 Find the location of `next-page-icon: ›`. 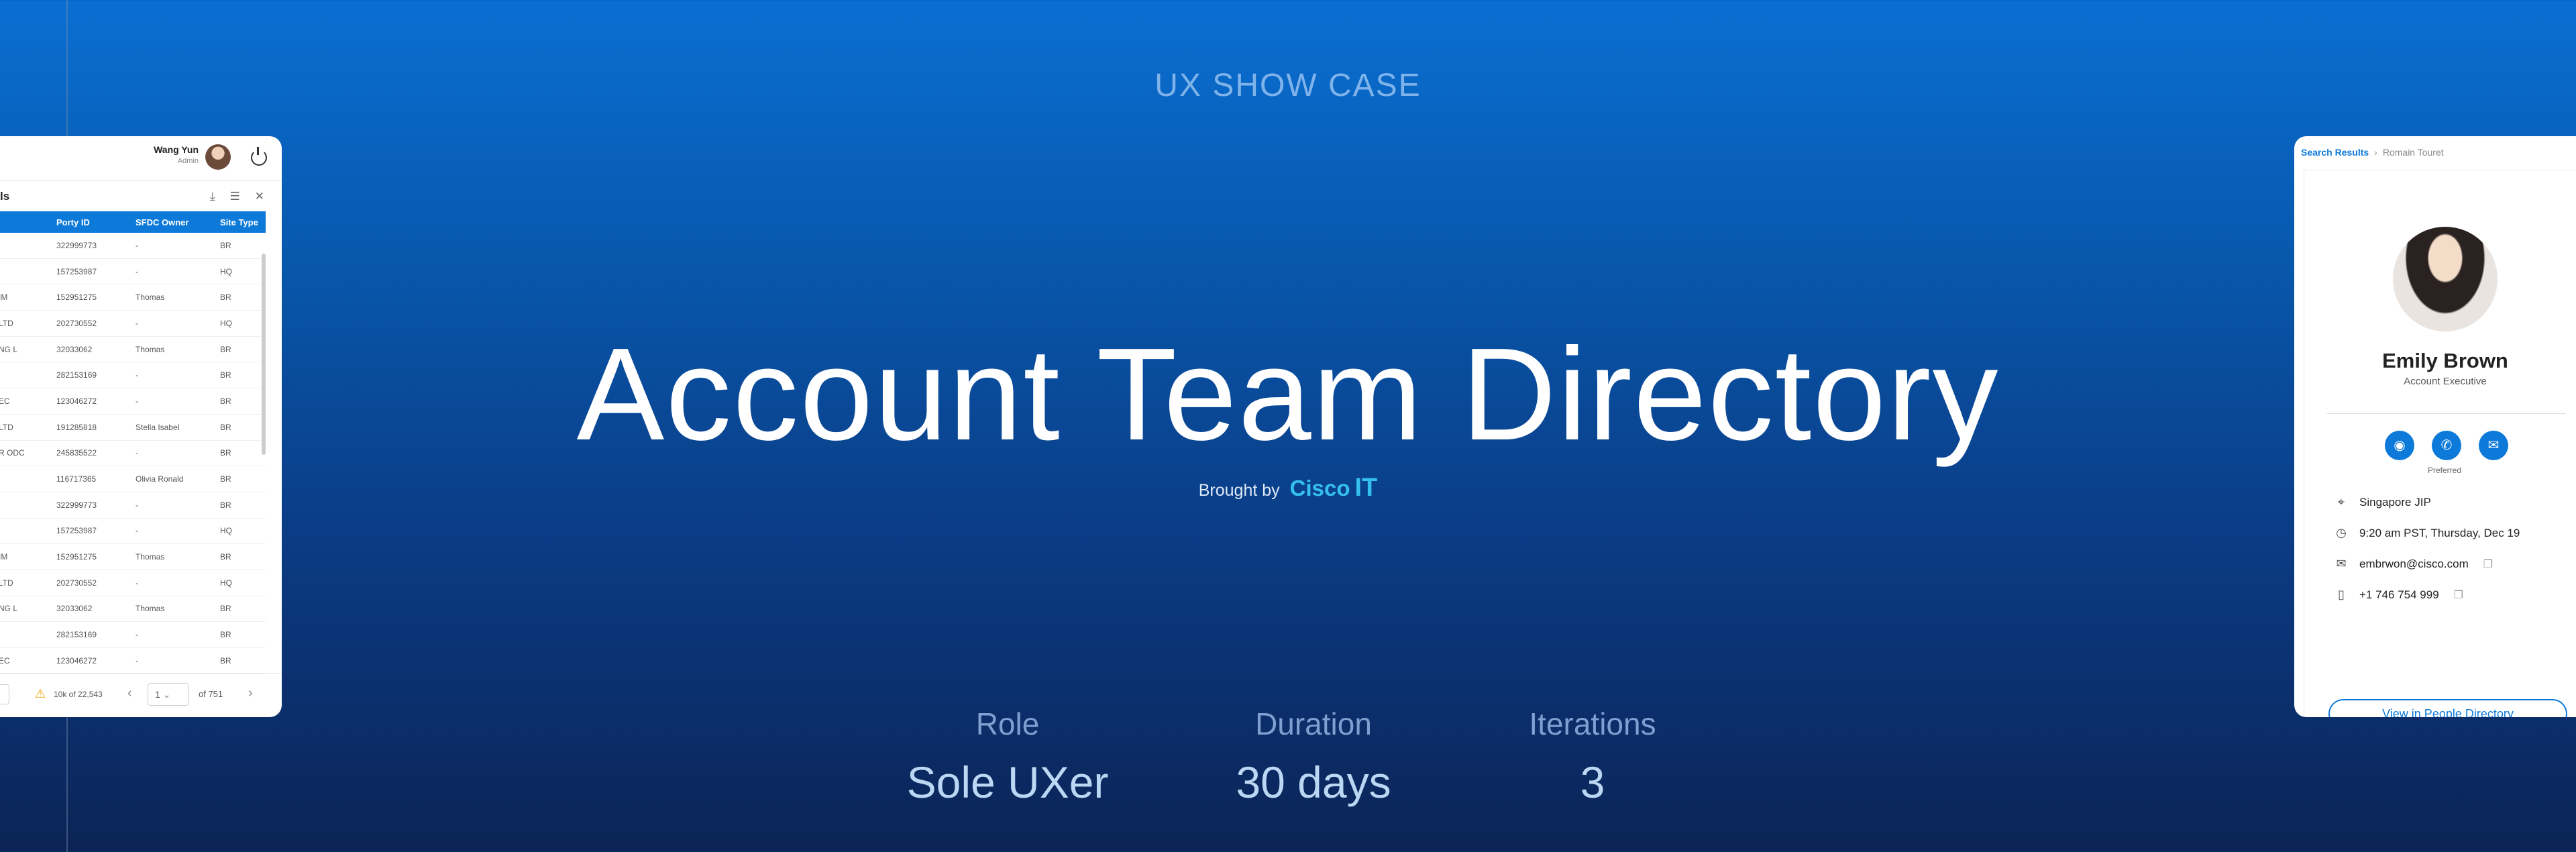

next-page-icon: › is located at coordinates (250, 693).